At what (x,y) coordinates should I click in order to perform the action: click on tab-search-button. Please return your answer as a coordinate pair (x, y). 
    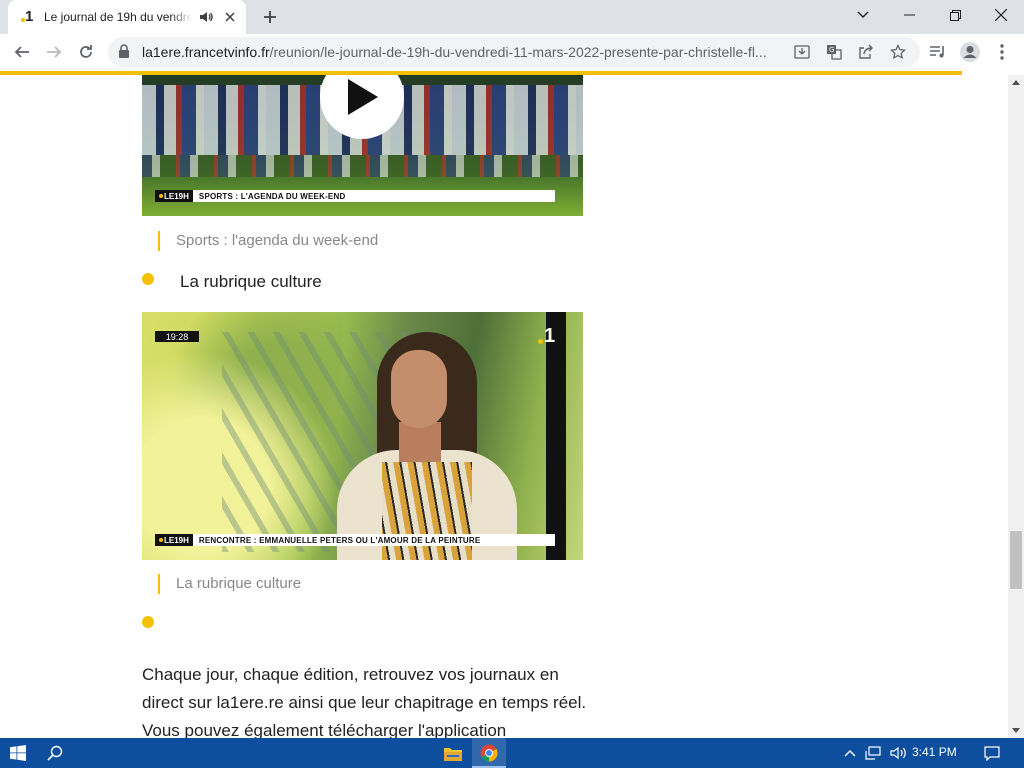
    Looking at the image, I should click on (863, 15).